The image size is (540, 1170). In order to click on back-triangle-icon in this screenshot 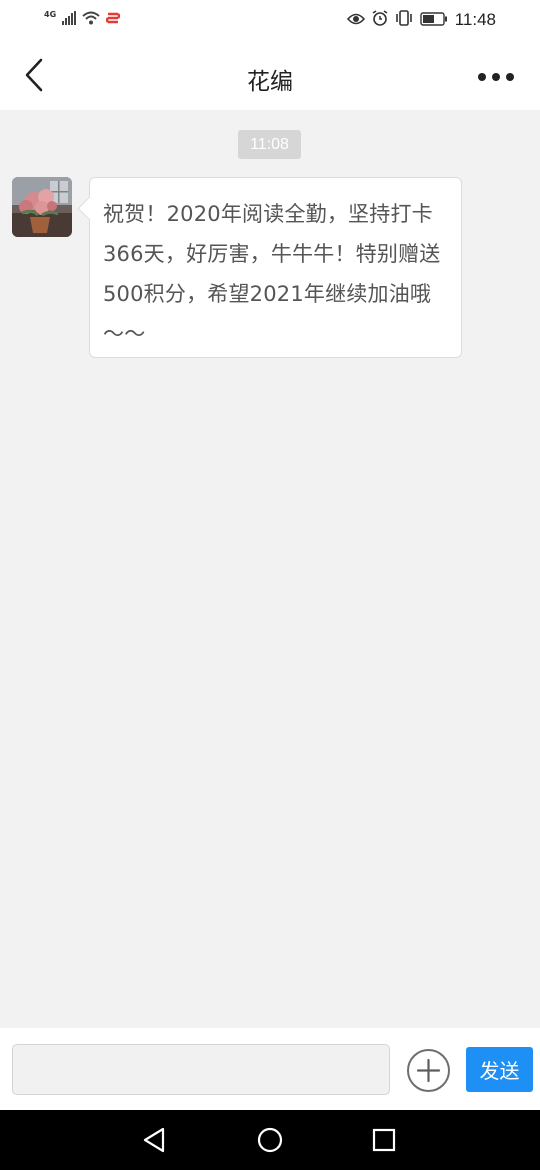, I will do `click(154, 1140)`.